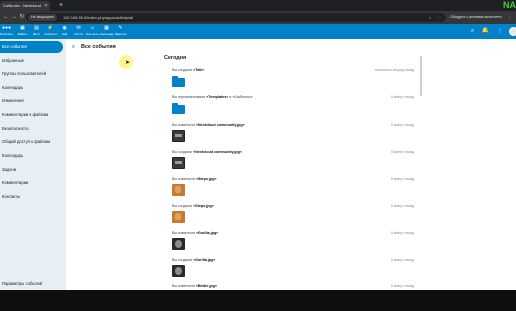 This screenshot has height=311, width=516. I want to click on sidebar-item-file-comments: Комментарии к файлам, so click(32, 115).